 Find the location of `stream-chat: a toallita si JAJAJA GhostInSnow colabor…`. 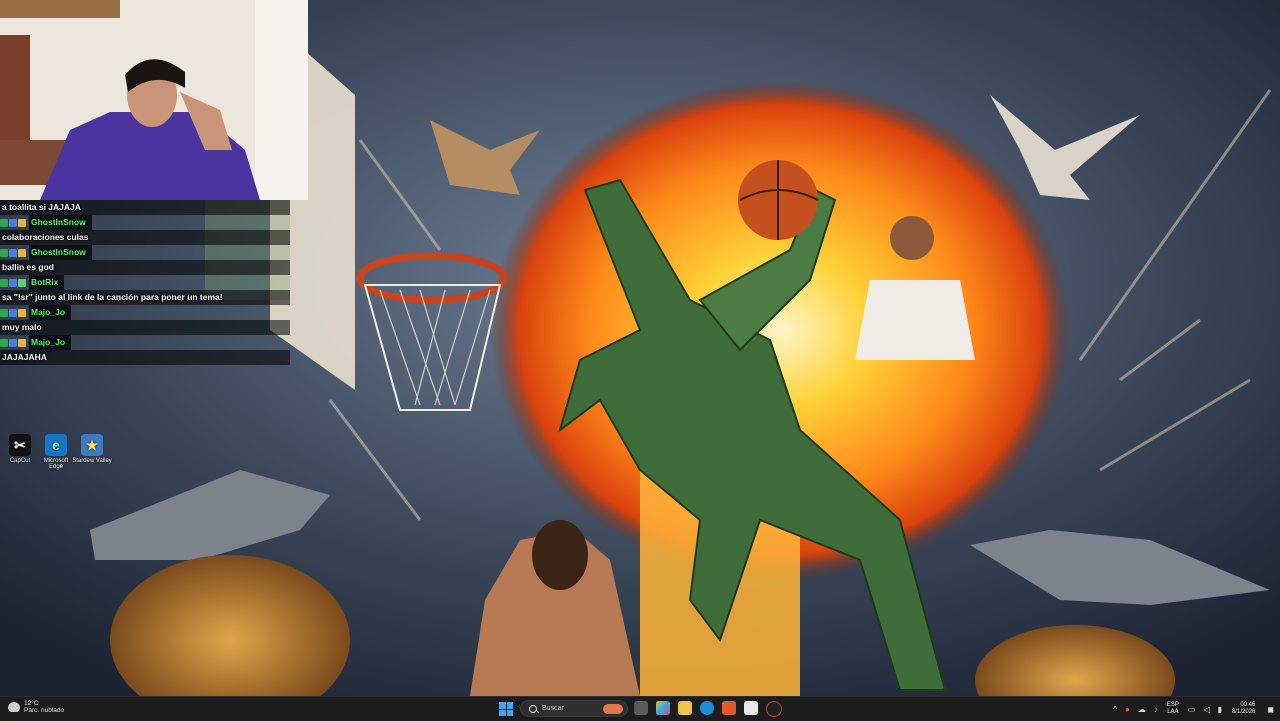

stream-chat: a toallita si JAJAJA GhostInSnow colabor… is located at coordinates (145, 282).